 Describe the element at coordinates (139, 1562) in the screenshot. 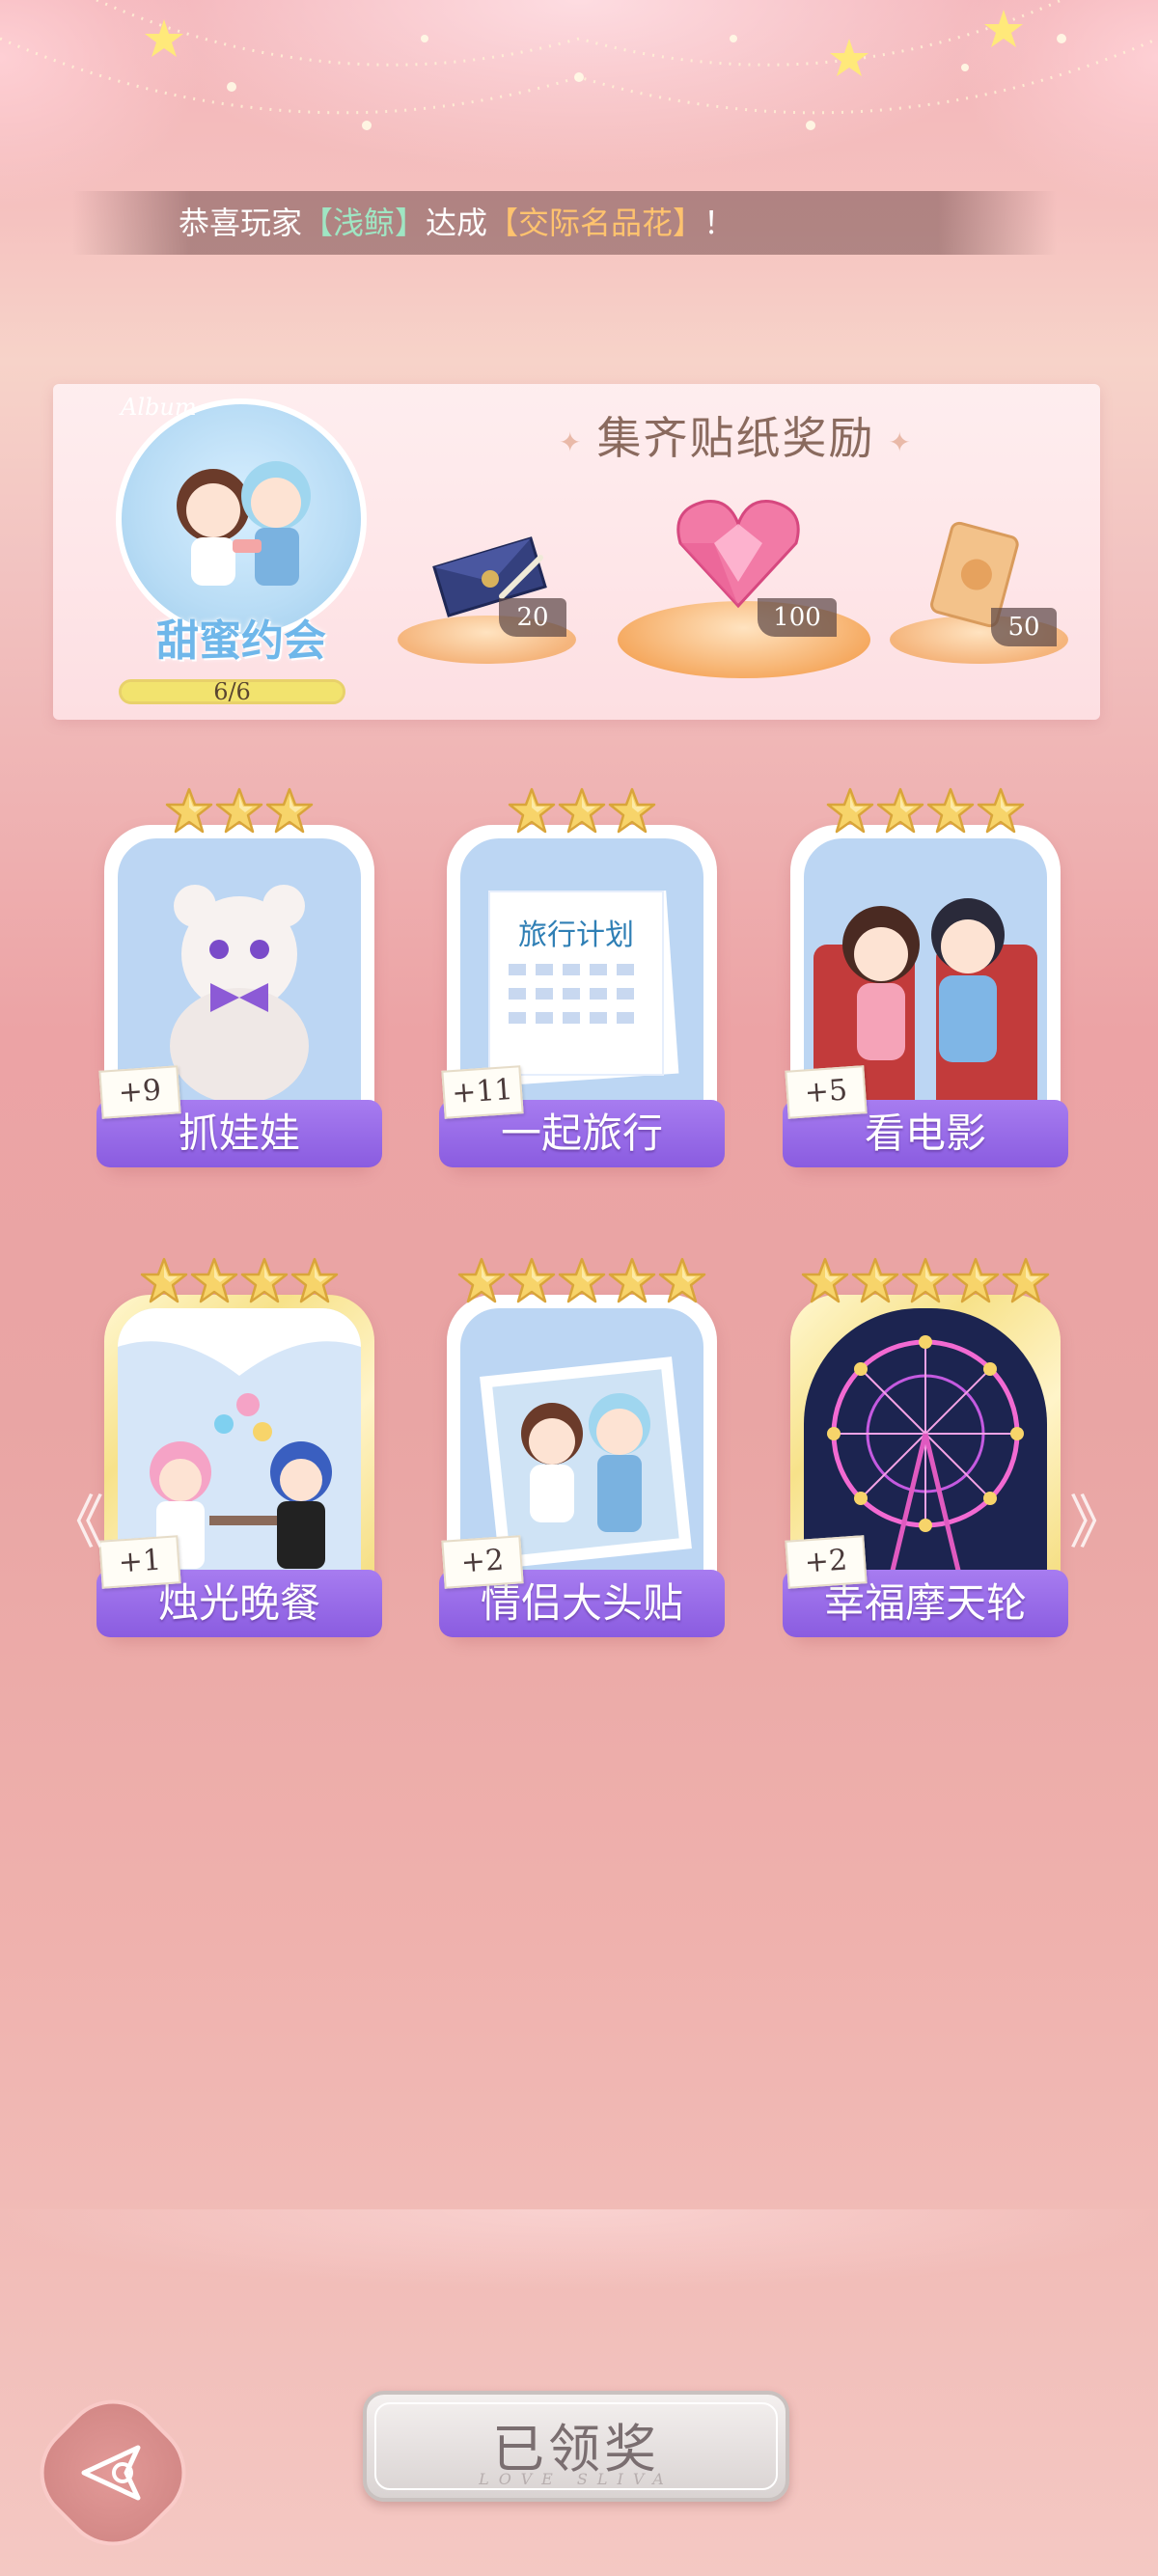

I see `sticker-count-badge: +1` at that location.